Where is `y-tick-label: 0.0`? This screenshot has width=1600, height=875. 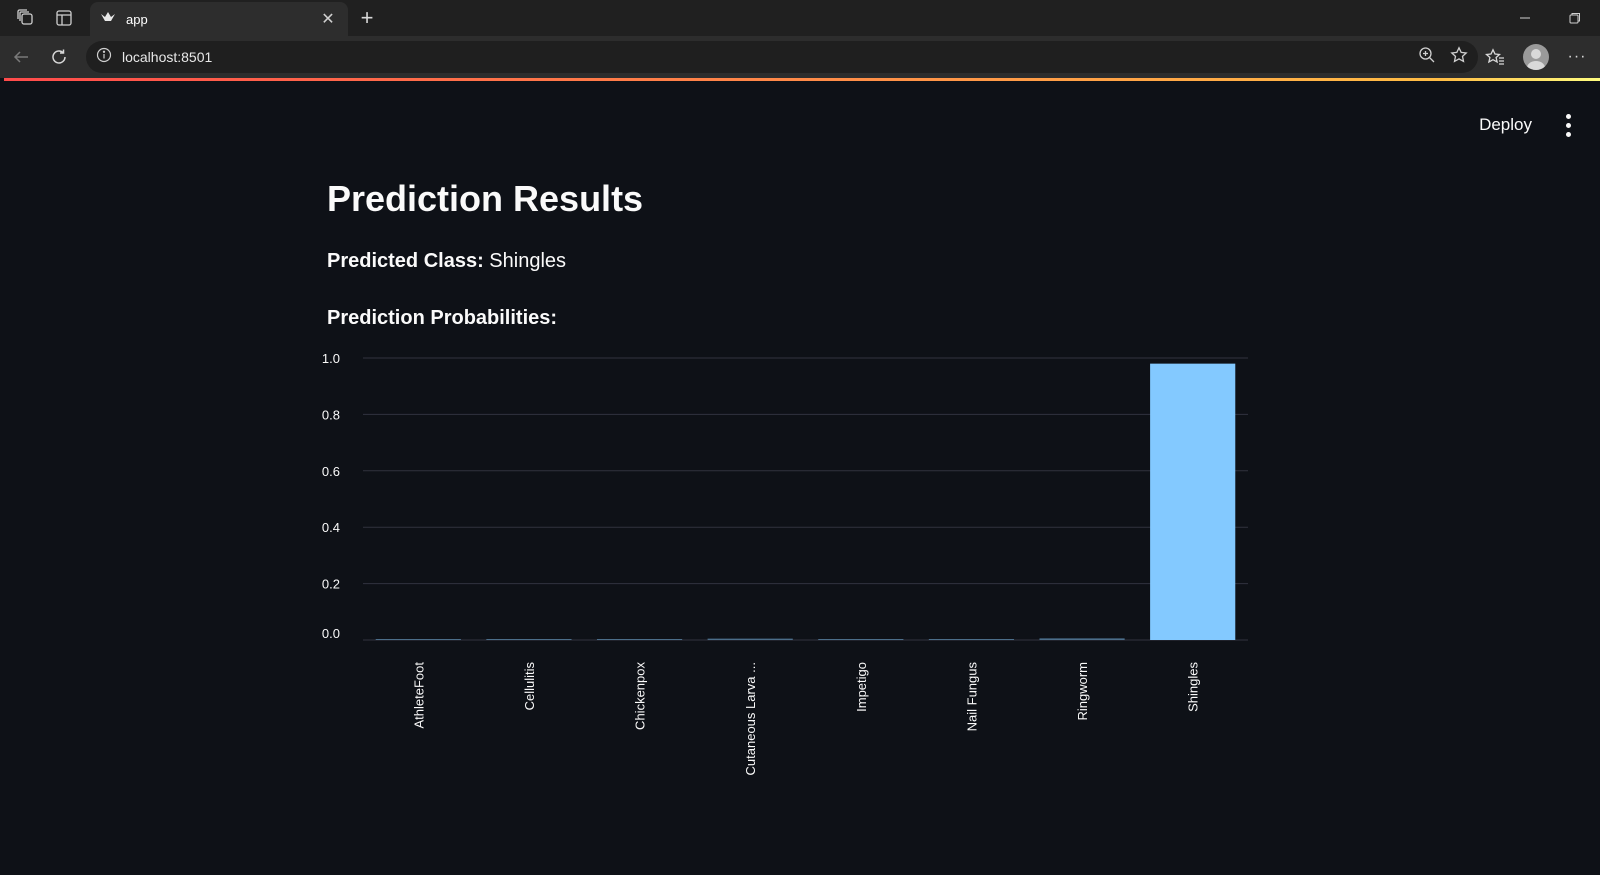 y-tick-label: 0.0 is located at coordinates (331, 633).